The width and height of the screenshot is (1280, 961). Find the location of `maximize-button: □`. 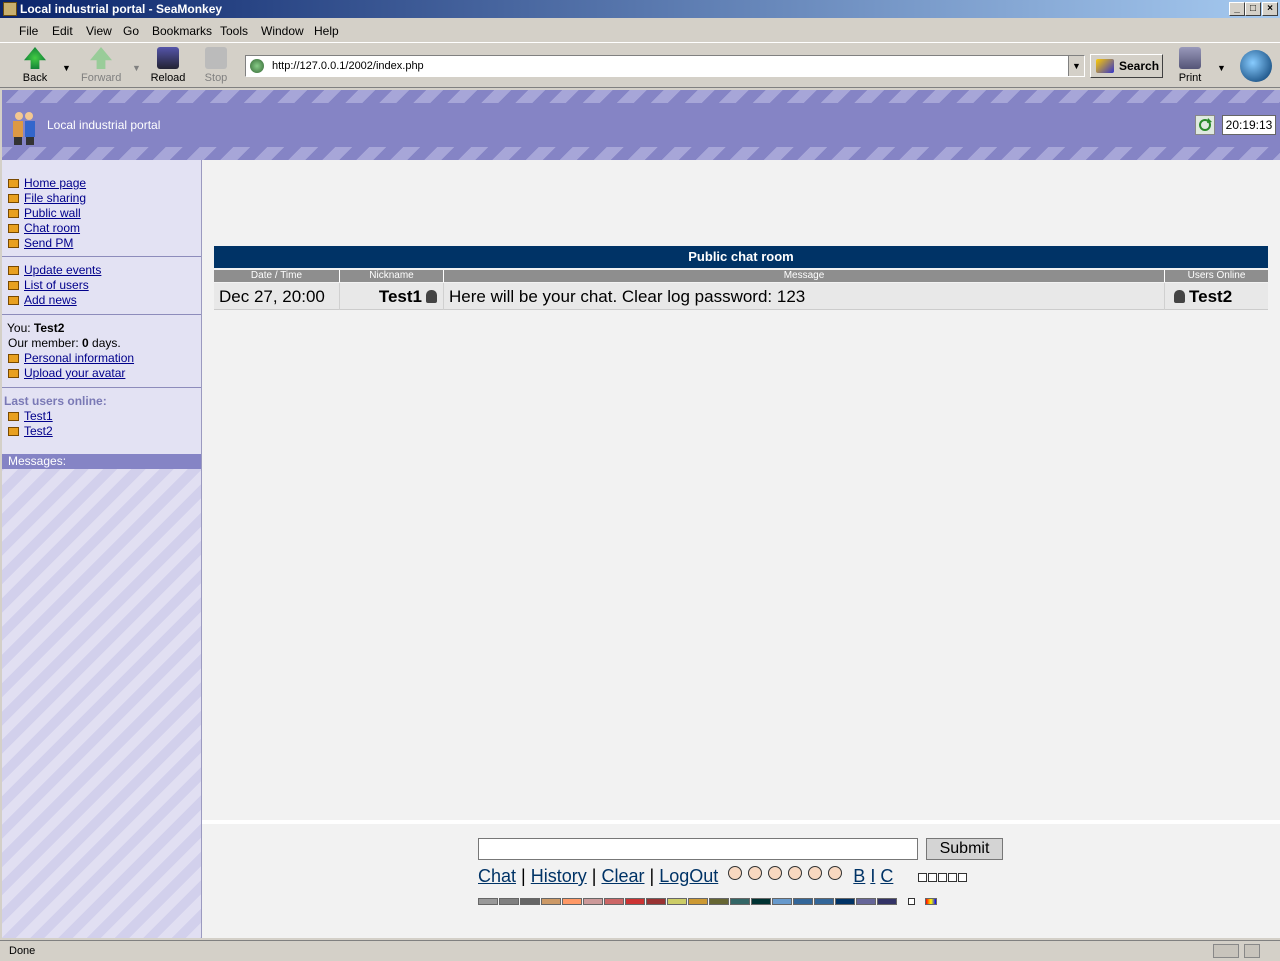

maximize-button: □ is located at coordinates (1253, 9).